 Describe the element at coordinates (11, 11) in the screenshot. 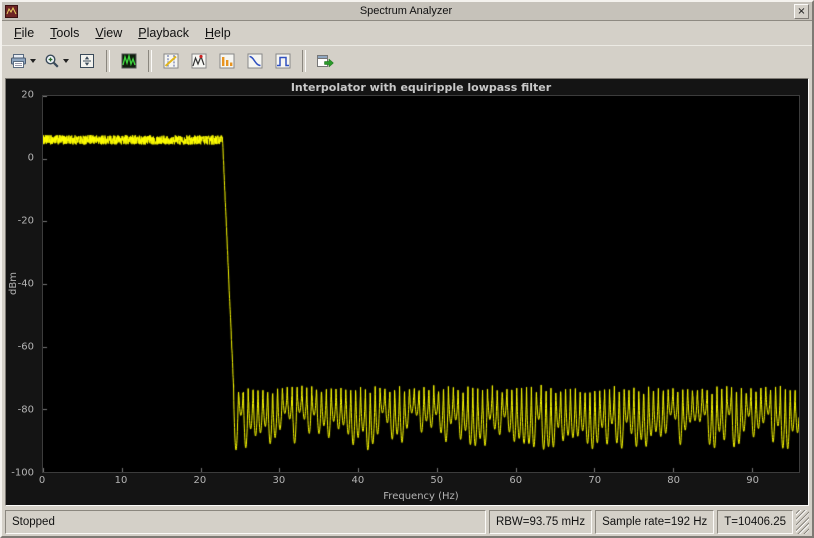

I see `window-icon` at that location.